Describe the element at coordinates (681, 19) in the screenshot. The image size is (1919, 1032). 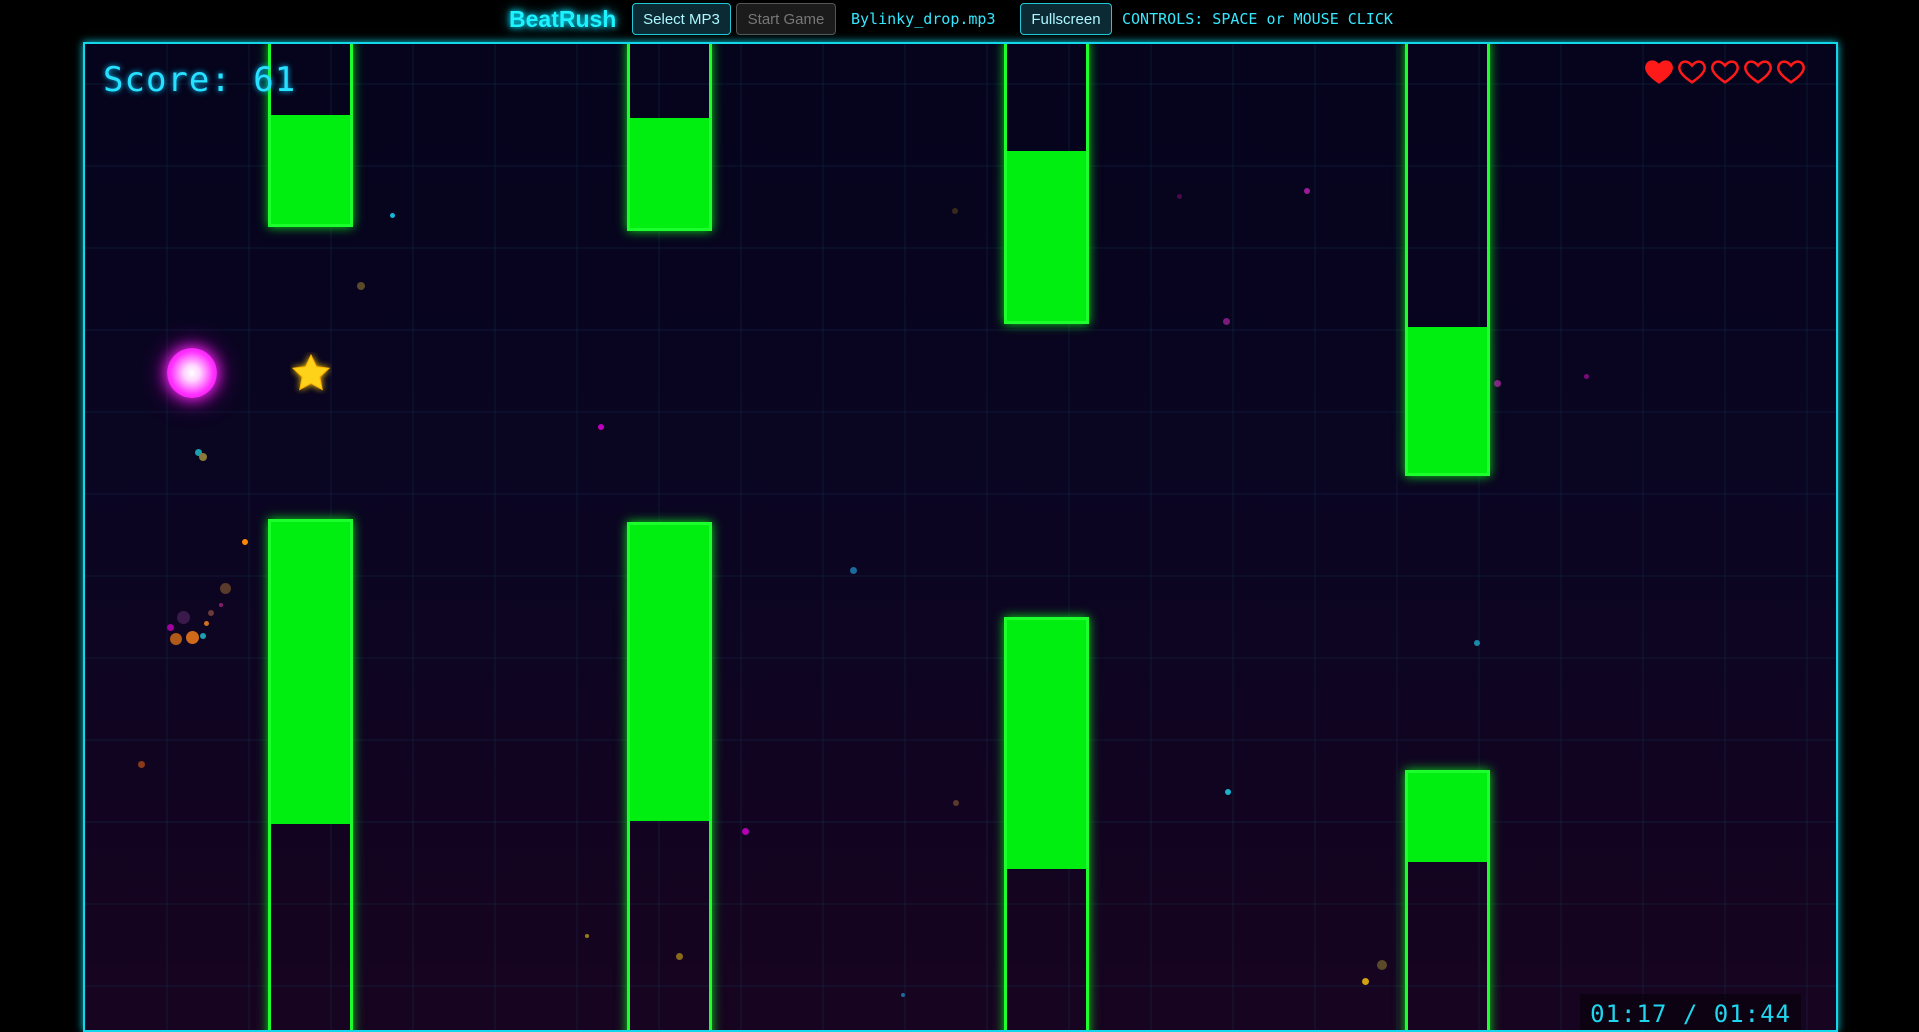
I see `select-mp3-button: Select MP3` at that location.